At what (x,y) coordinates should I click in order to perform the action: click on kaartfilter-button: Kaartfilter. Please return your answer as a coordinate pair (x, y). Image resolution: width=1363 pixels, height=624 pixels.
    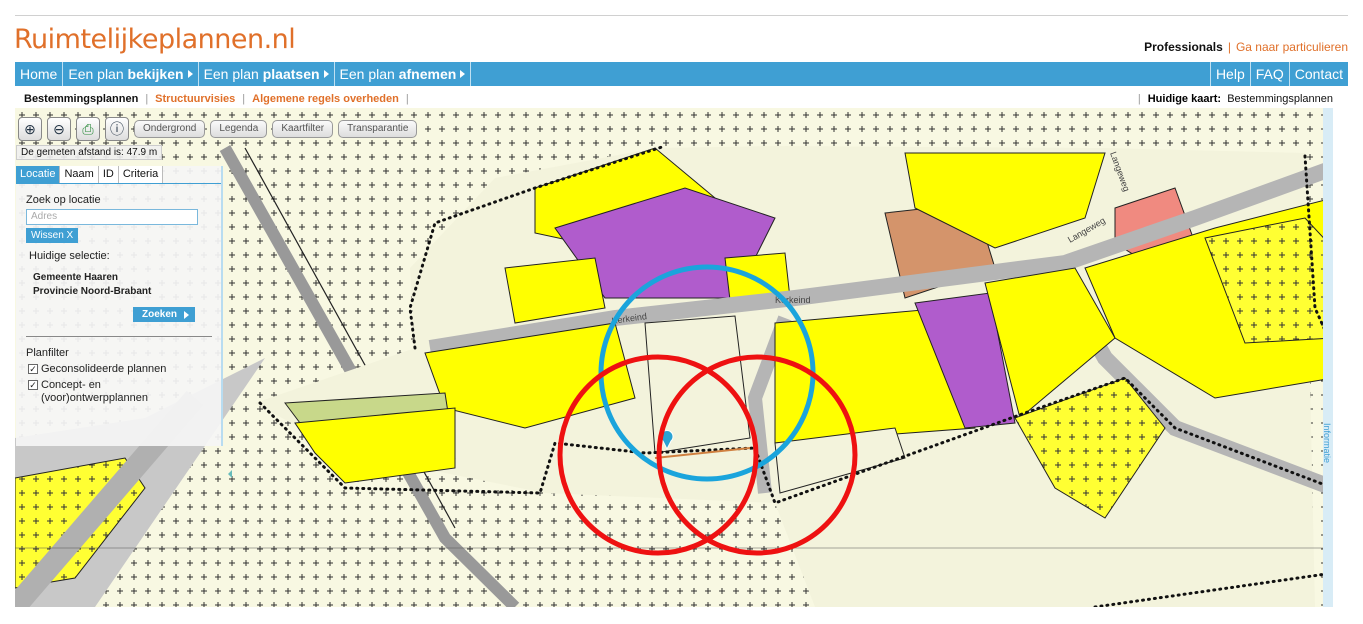
    Looking at the image, I should click on (303, 129).